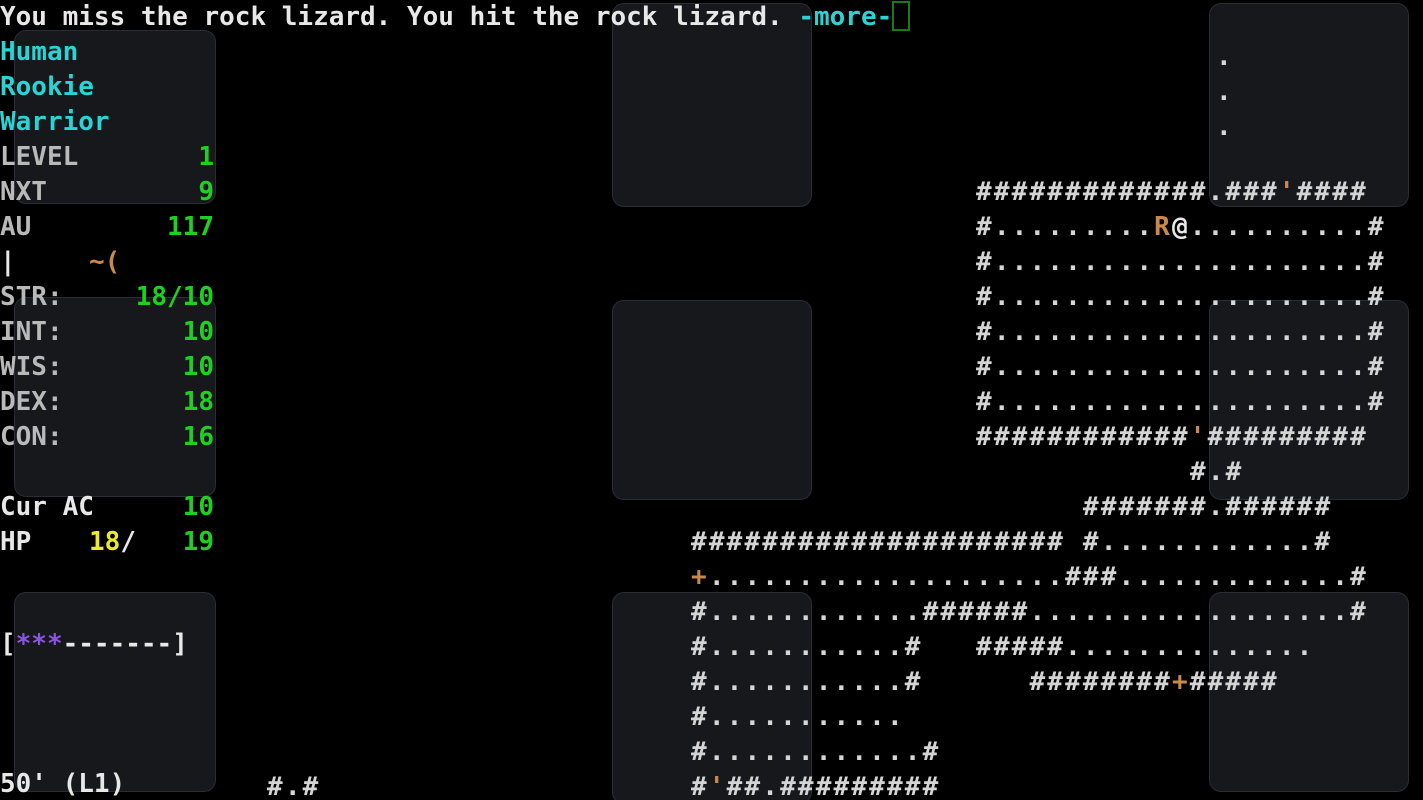  I want to click on sidebar-row-nxt: NXT, so click(23, 192).